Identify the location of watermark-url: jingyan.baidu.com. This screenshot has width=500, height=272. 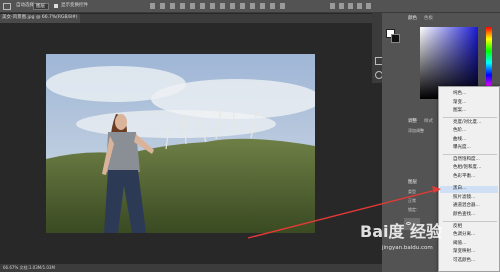
(407, 248).